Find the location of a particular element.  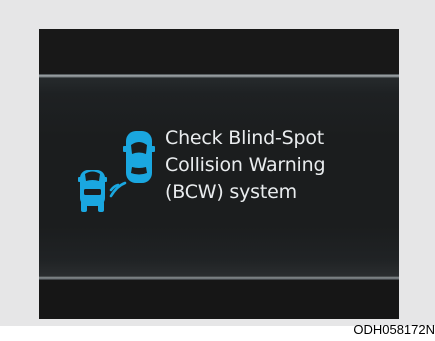

front-car-icon is located at coordinates (139, 157).